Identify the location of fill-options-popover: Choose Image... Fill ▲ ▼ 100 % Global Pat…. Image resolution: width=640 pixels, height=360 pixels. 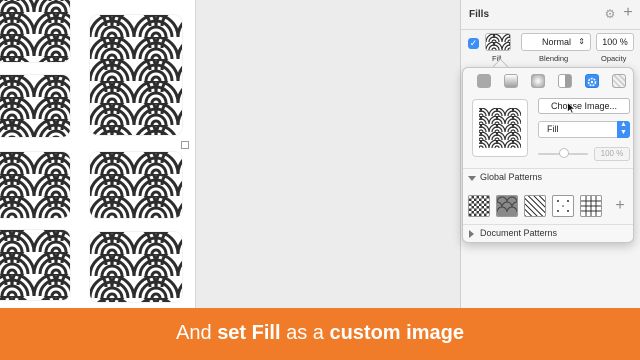
(548, 155).